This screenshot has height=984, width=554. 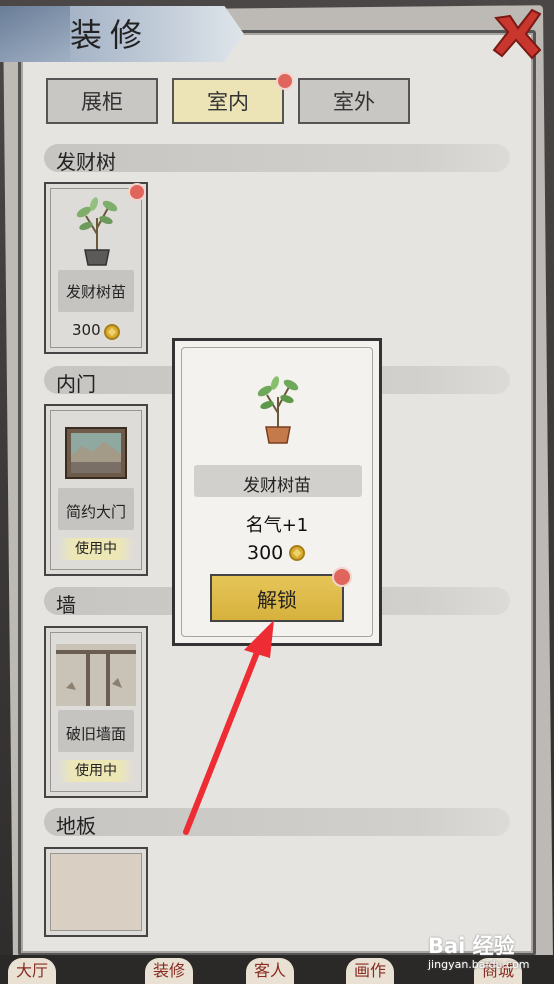 I want to click on item-name: 简约大门, so click(x=95, y=512).